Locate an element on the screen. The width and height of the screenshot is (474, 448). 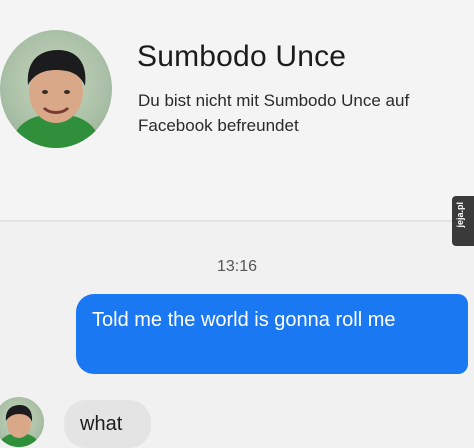
profile-avatar is located at coordinates (56, 89).